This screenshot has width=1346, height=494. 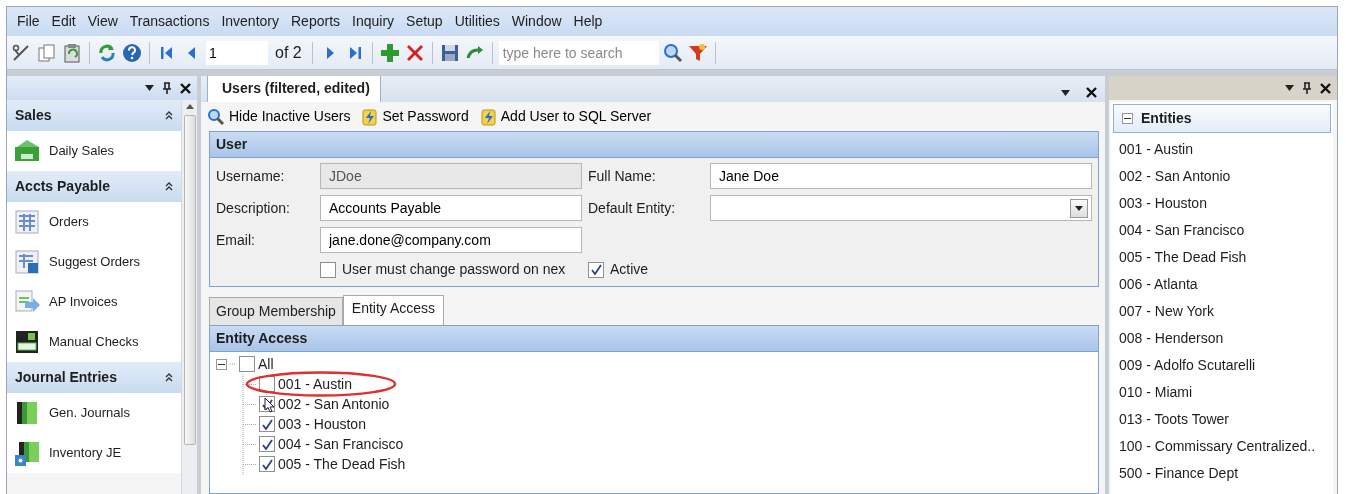 What do you see at coordinates (1222, 418) in the screenshot?
I see `list-item: 013 - Toots Tower` at bounding box center [1222, 418].